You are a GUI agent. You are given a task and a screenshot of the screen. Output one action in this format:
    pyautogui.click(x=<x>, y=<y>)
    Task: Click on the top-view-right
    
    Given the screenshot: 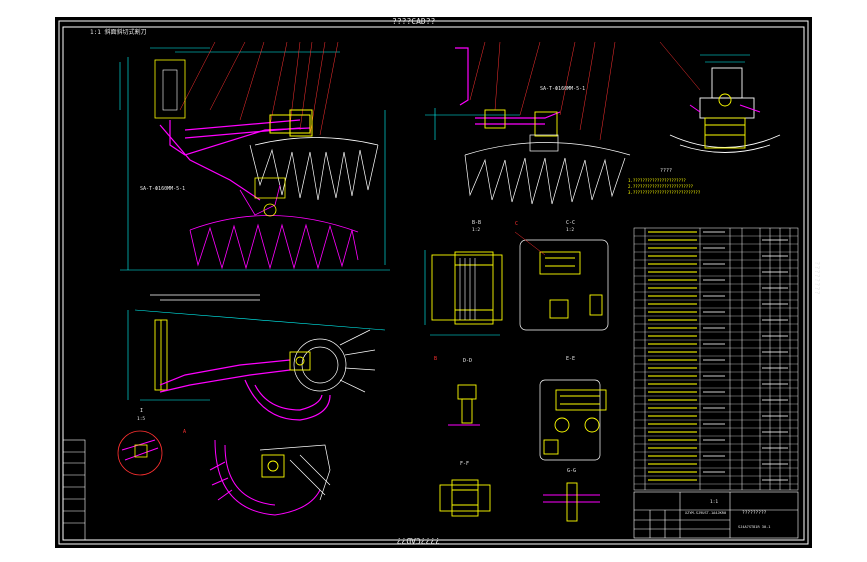 What is the action you would take?
    pyautogui.click(x=720, y=97)
    